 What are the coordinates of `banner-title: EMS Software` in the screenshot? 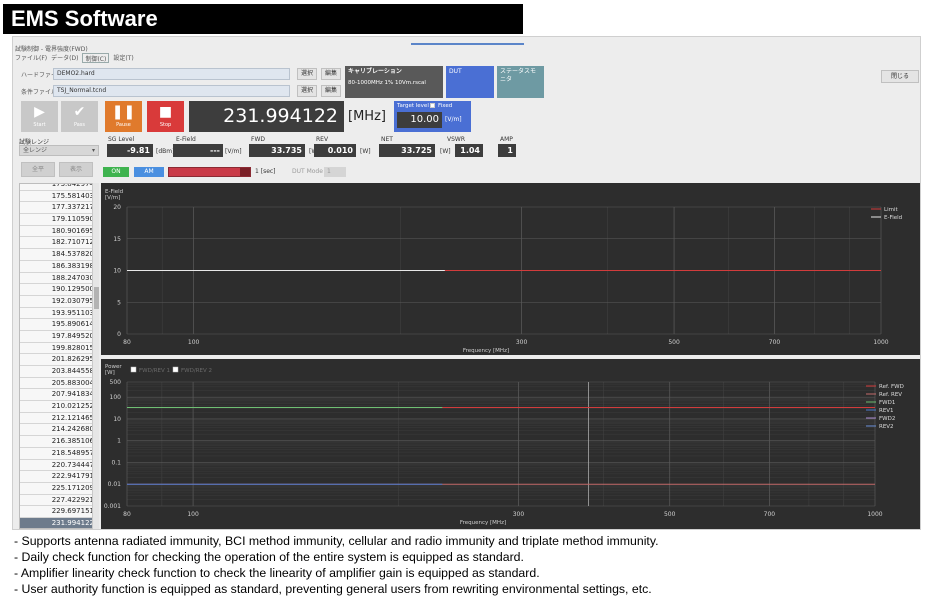 It's located at (263, 19).